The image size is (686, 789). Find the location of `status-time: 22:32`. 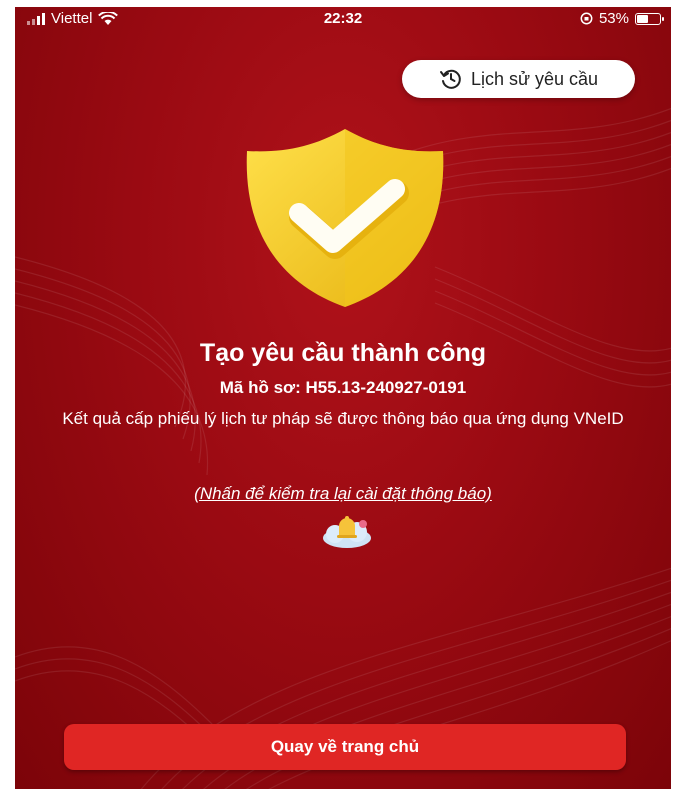

status-time: 22:32 is located at coordinates (343, 18).